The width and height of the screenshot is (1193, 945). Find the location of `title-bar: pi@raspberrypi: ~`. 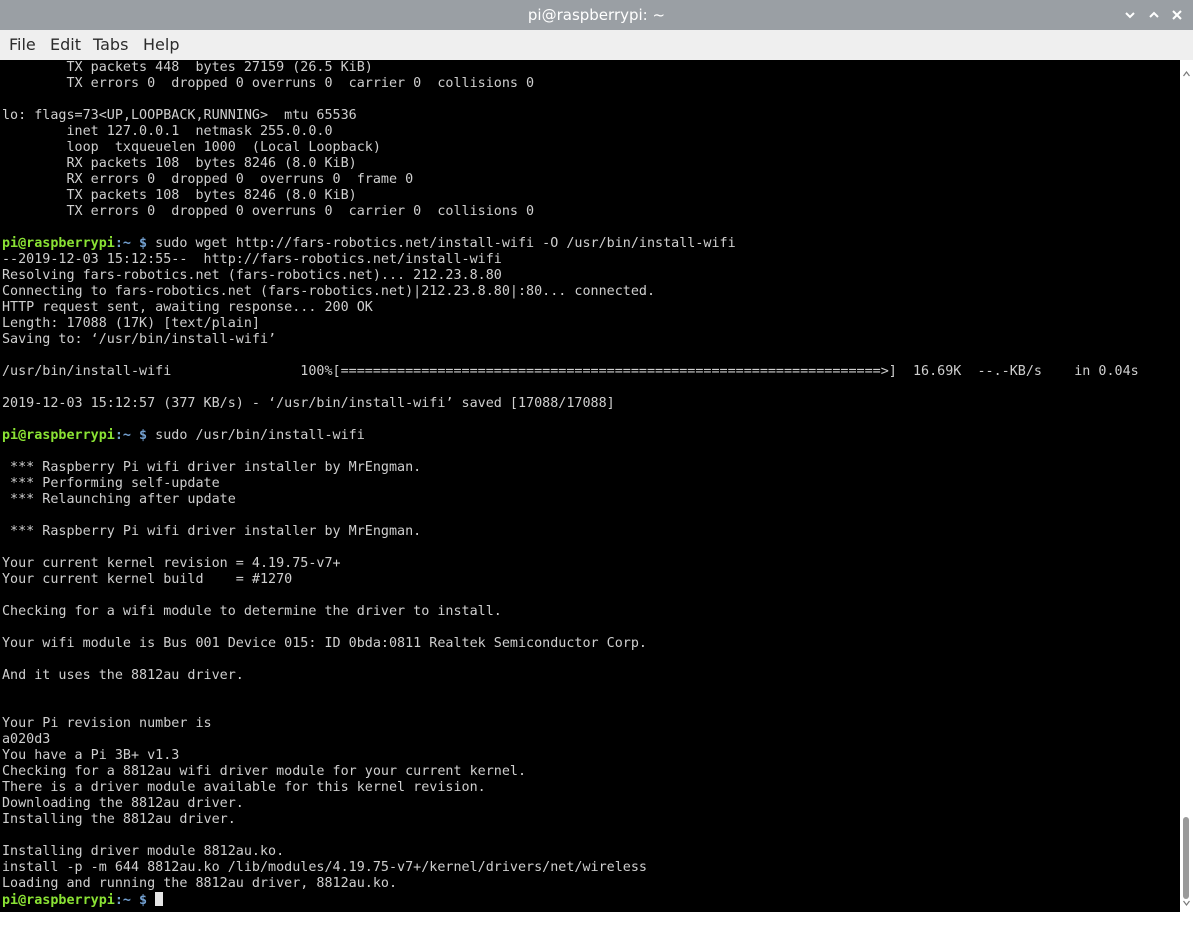

title-bar: pi@raspberrypi: ~ is located at coordinates (596, 15).